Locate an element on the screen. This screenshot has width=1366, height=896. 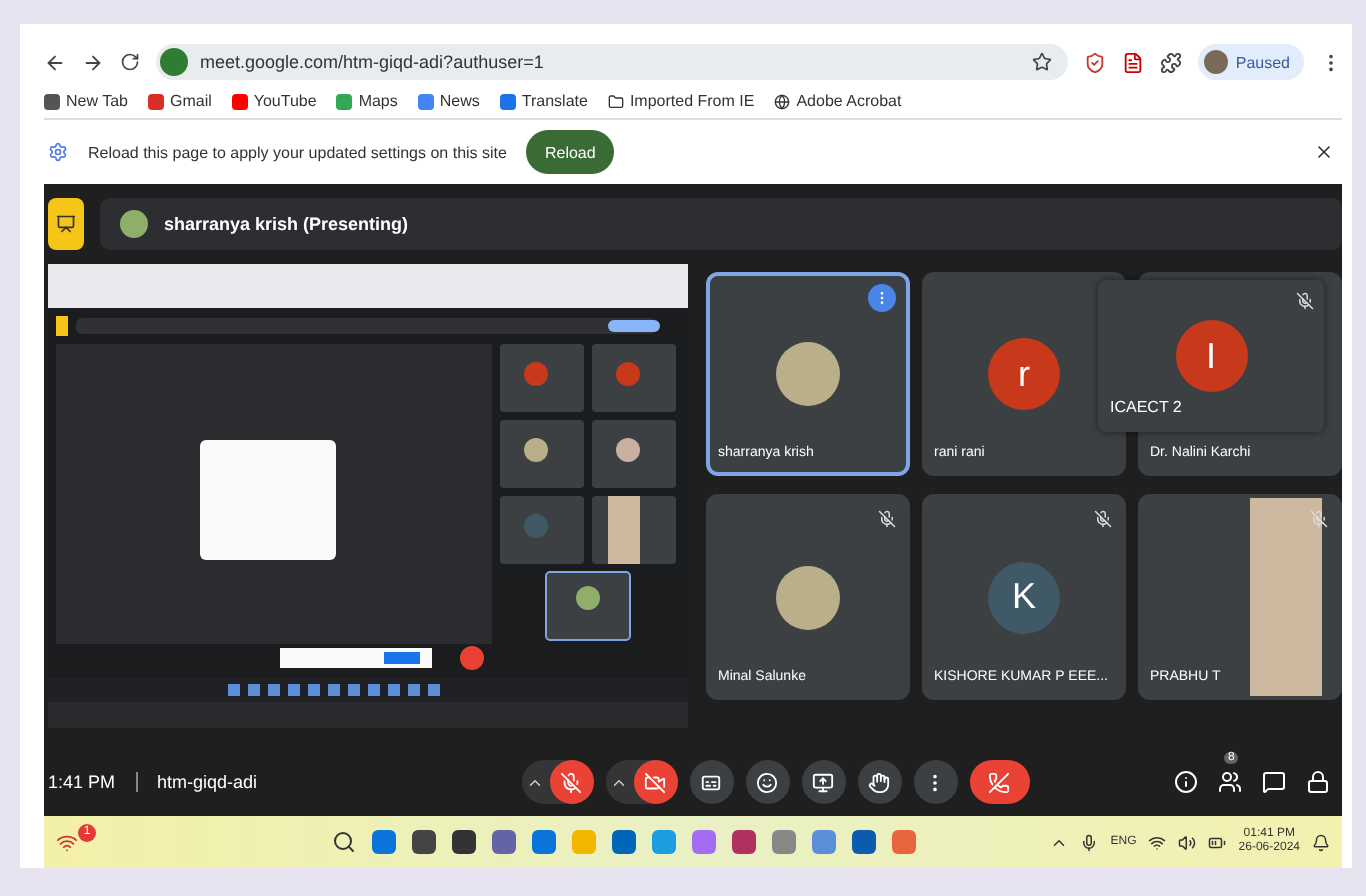
url-text: meet.google.com/htm-giqd-adi?authuser=1 is located at coordinates (373, 62).